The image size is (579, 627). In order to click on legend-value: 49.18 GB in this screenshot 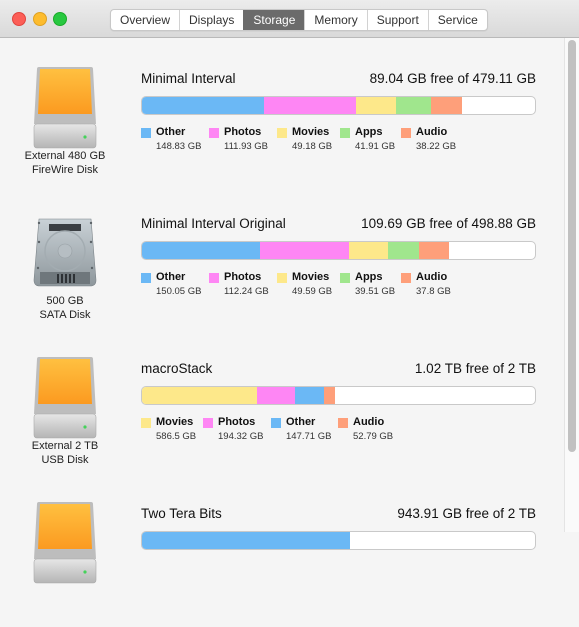, I will do `click(312, 146)`.